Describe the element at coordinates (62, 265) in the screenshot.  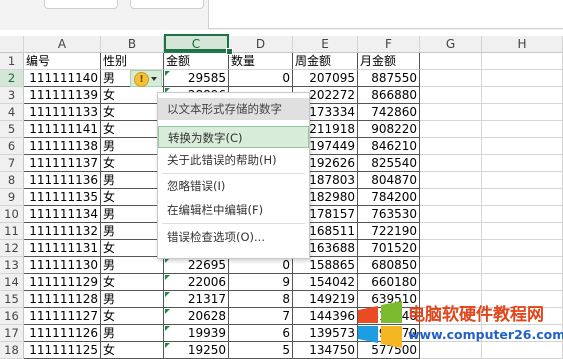
I see `cell-id: 111111130` at that location.